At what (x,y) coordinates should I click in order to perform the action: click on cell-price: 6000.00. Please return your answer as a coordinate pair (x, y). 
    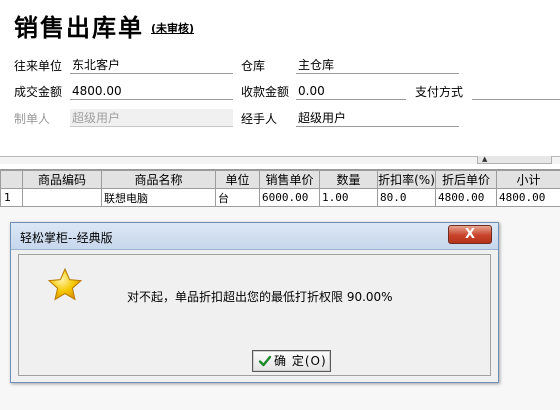
    Looking at the image, I should click on (289, 197).